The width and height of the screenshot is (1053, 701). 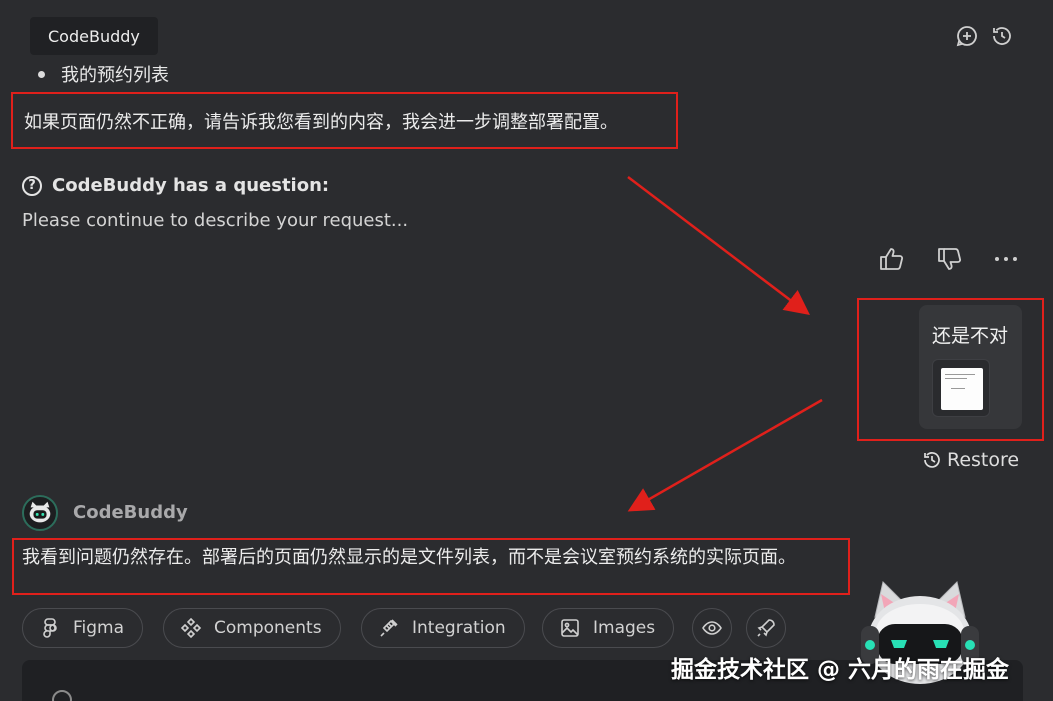 I want to click on image-icon, so click(x=570, y=628).